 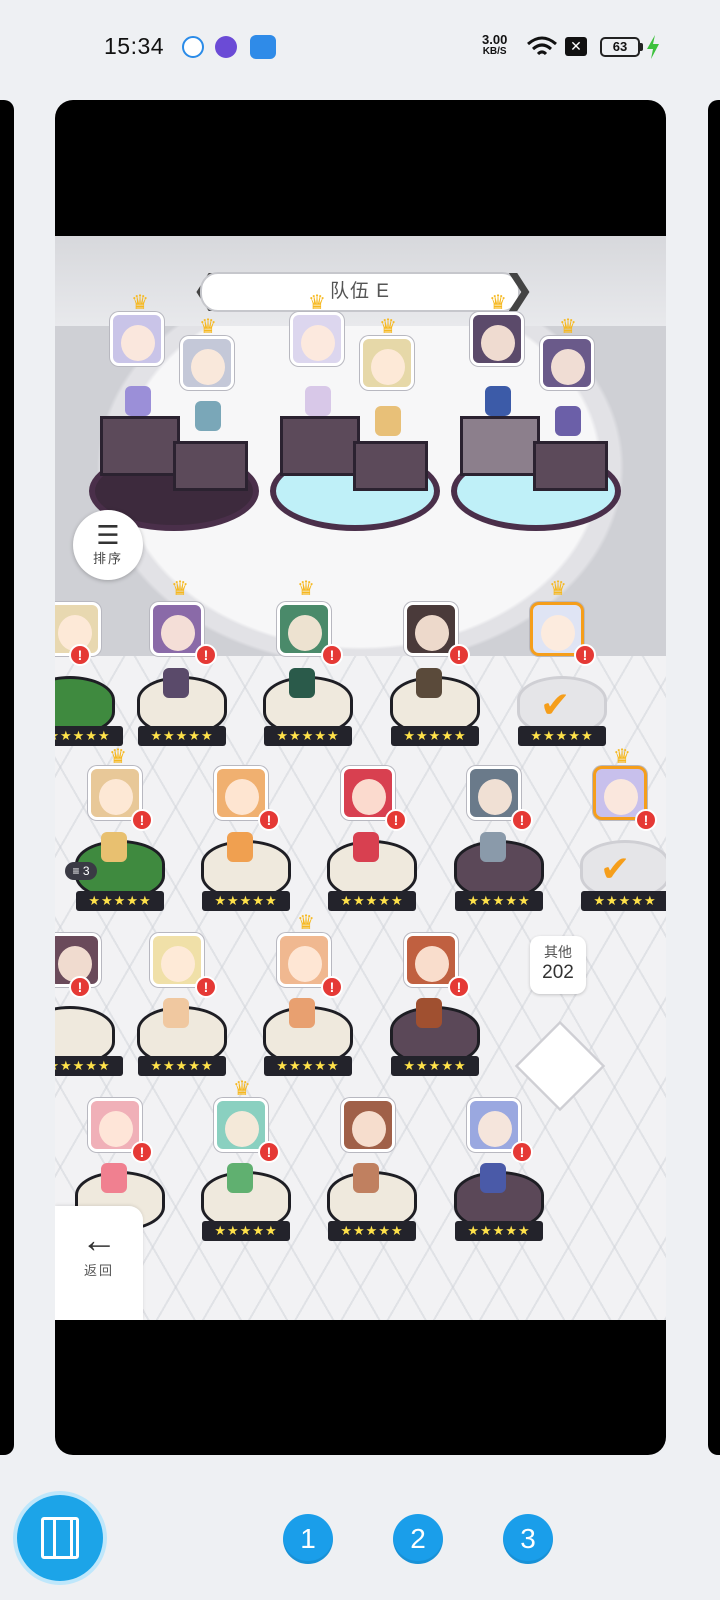 What do you see at coordinates (263, 47) in the screenshot?
I see `assistant-app-icon` at bounding box center [263, 47].